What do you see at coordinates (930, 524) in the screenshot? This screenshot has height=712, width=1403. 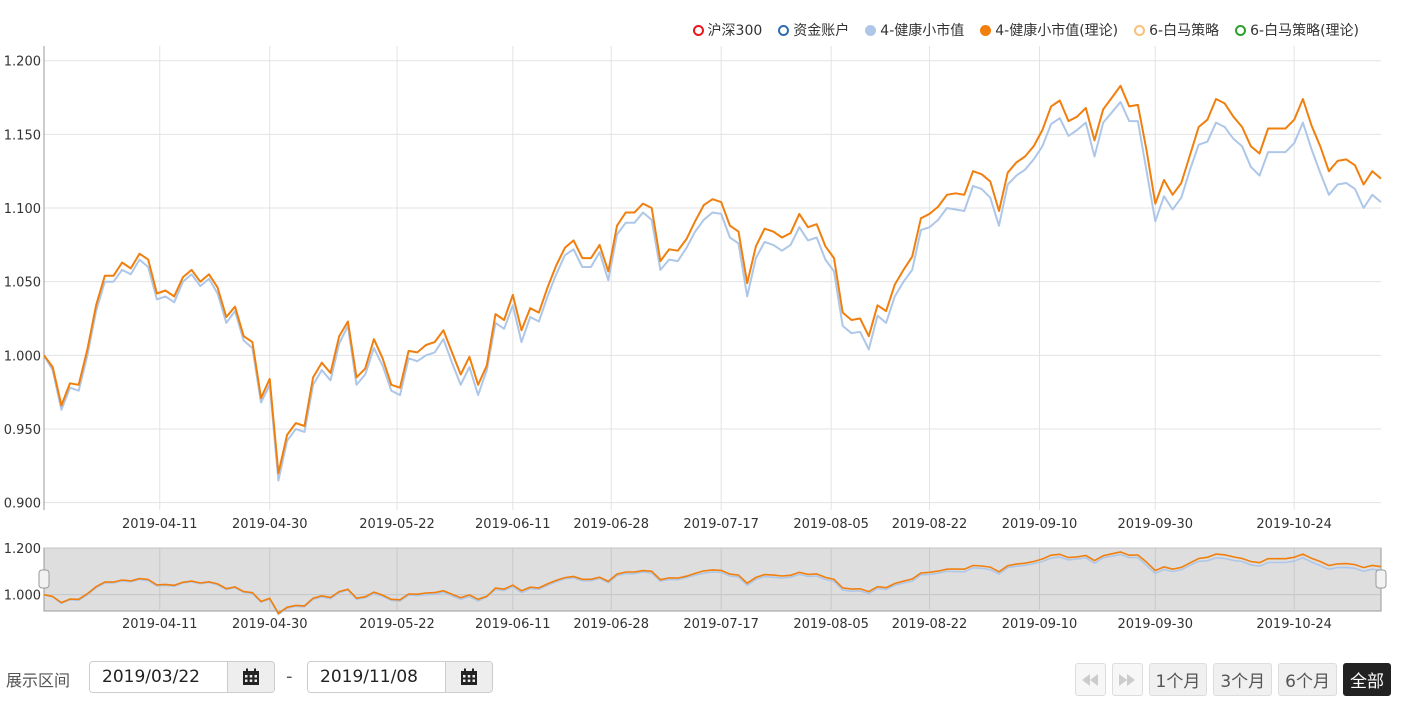 I see `x-tick-label: 2019-08-22` at bounding box center [930, 524].